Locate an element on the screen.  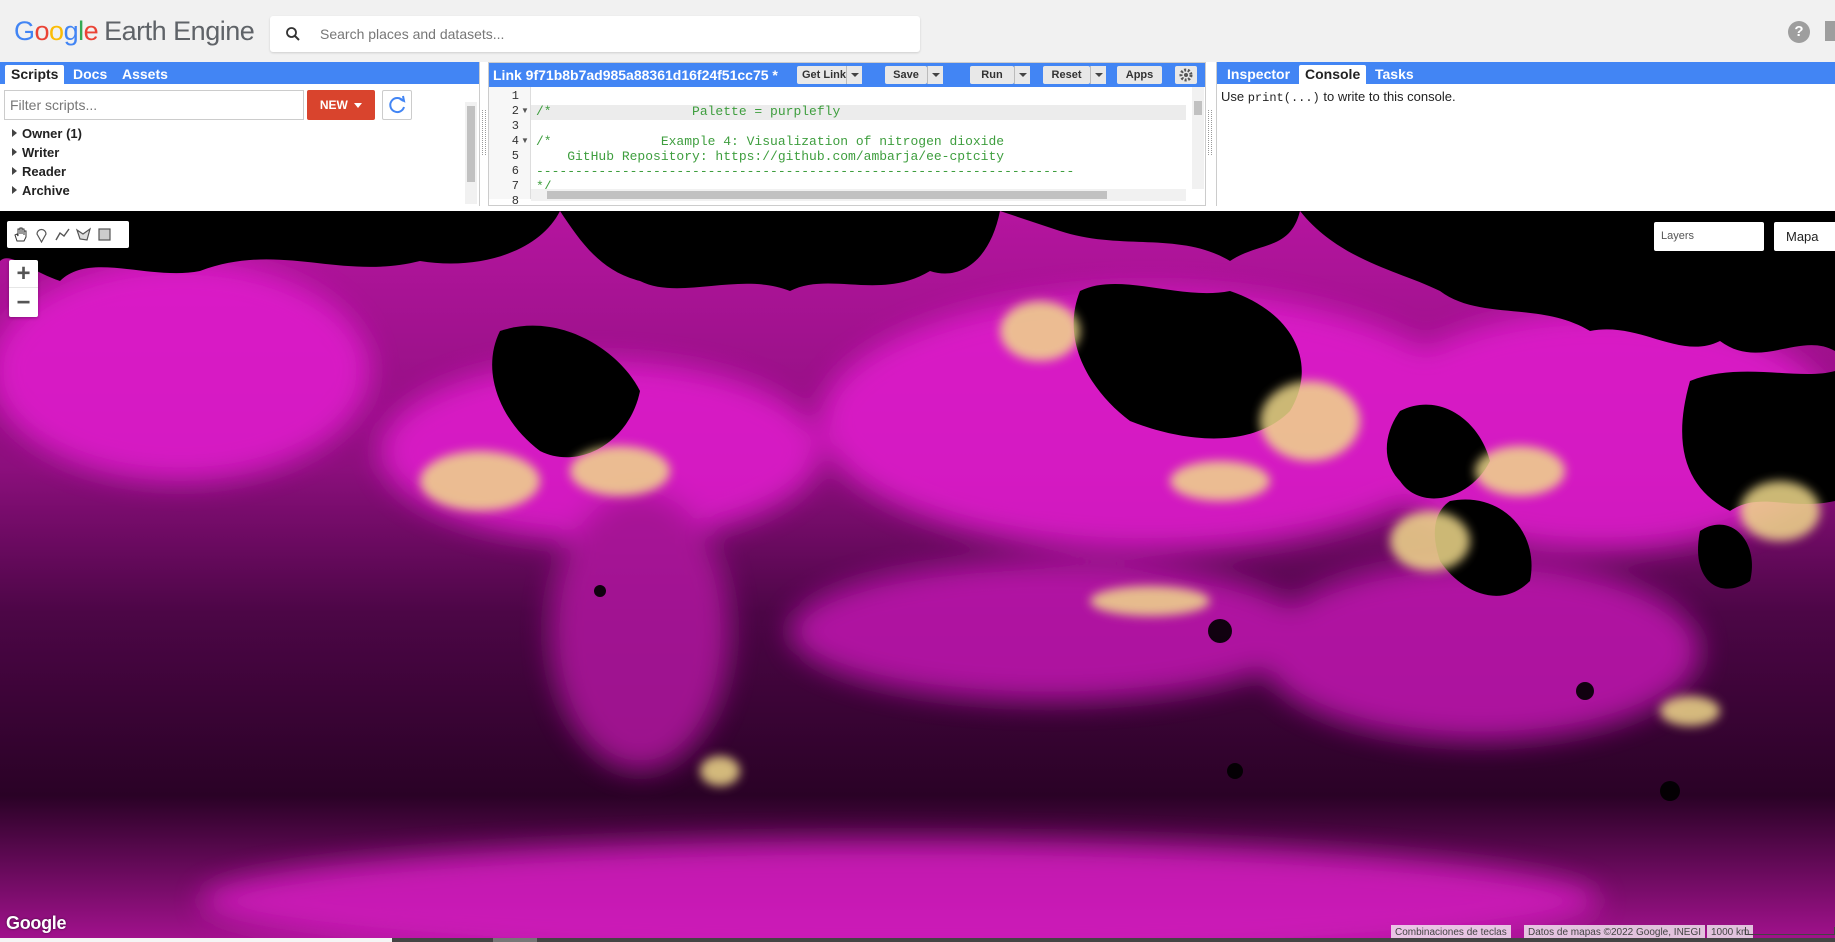
left-tabbar: Scripts Docs Assets is located at coordinates (239, 73).